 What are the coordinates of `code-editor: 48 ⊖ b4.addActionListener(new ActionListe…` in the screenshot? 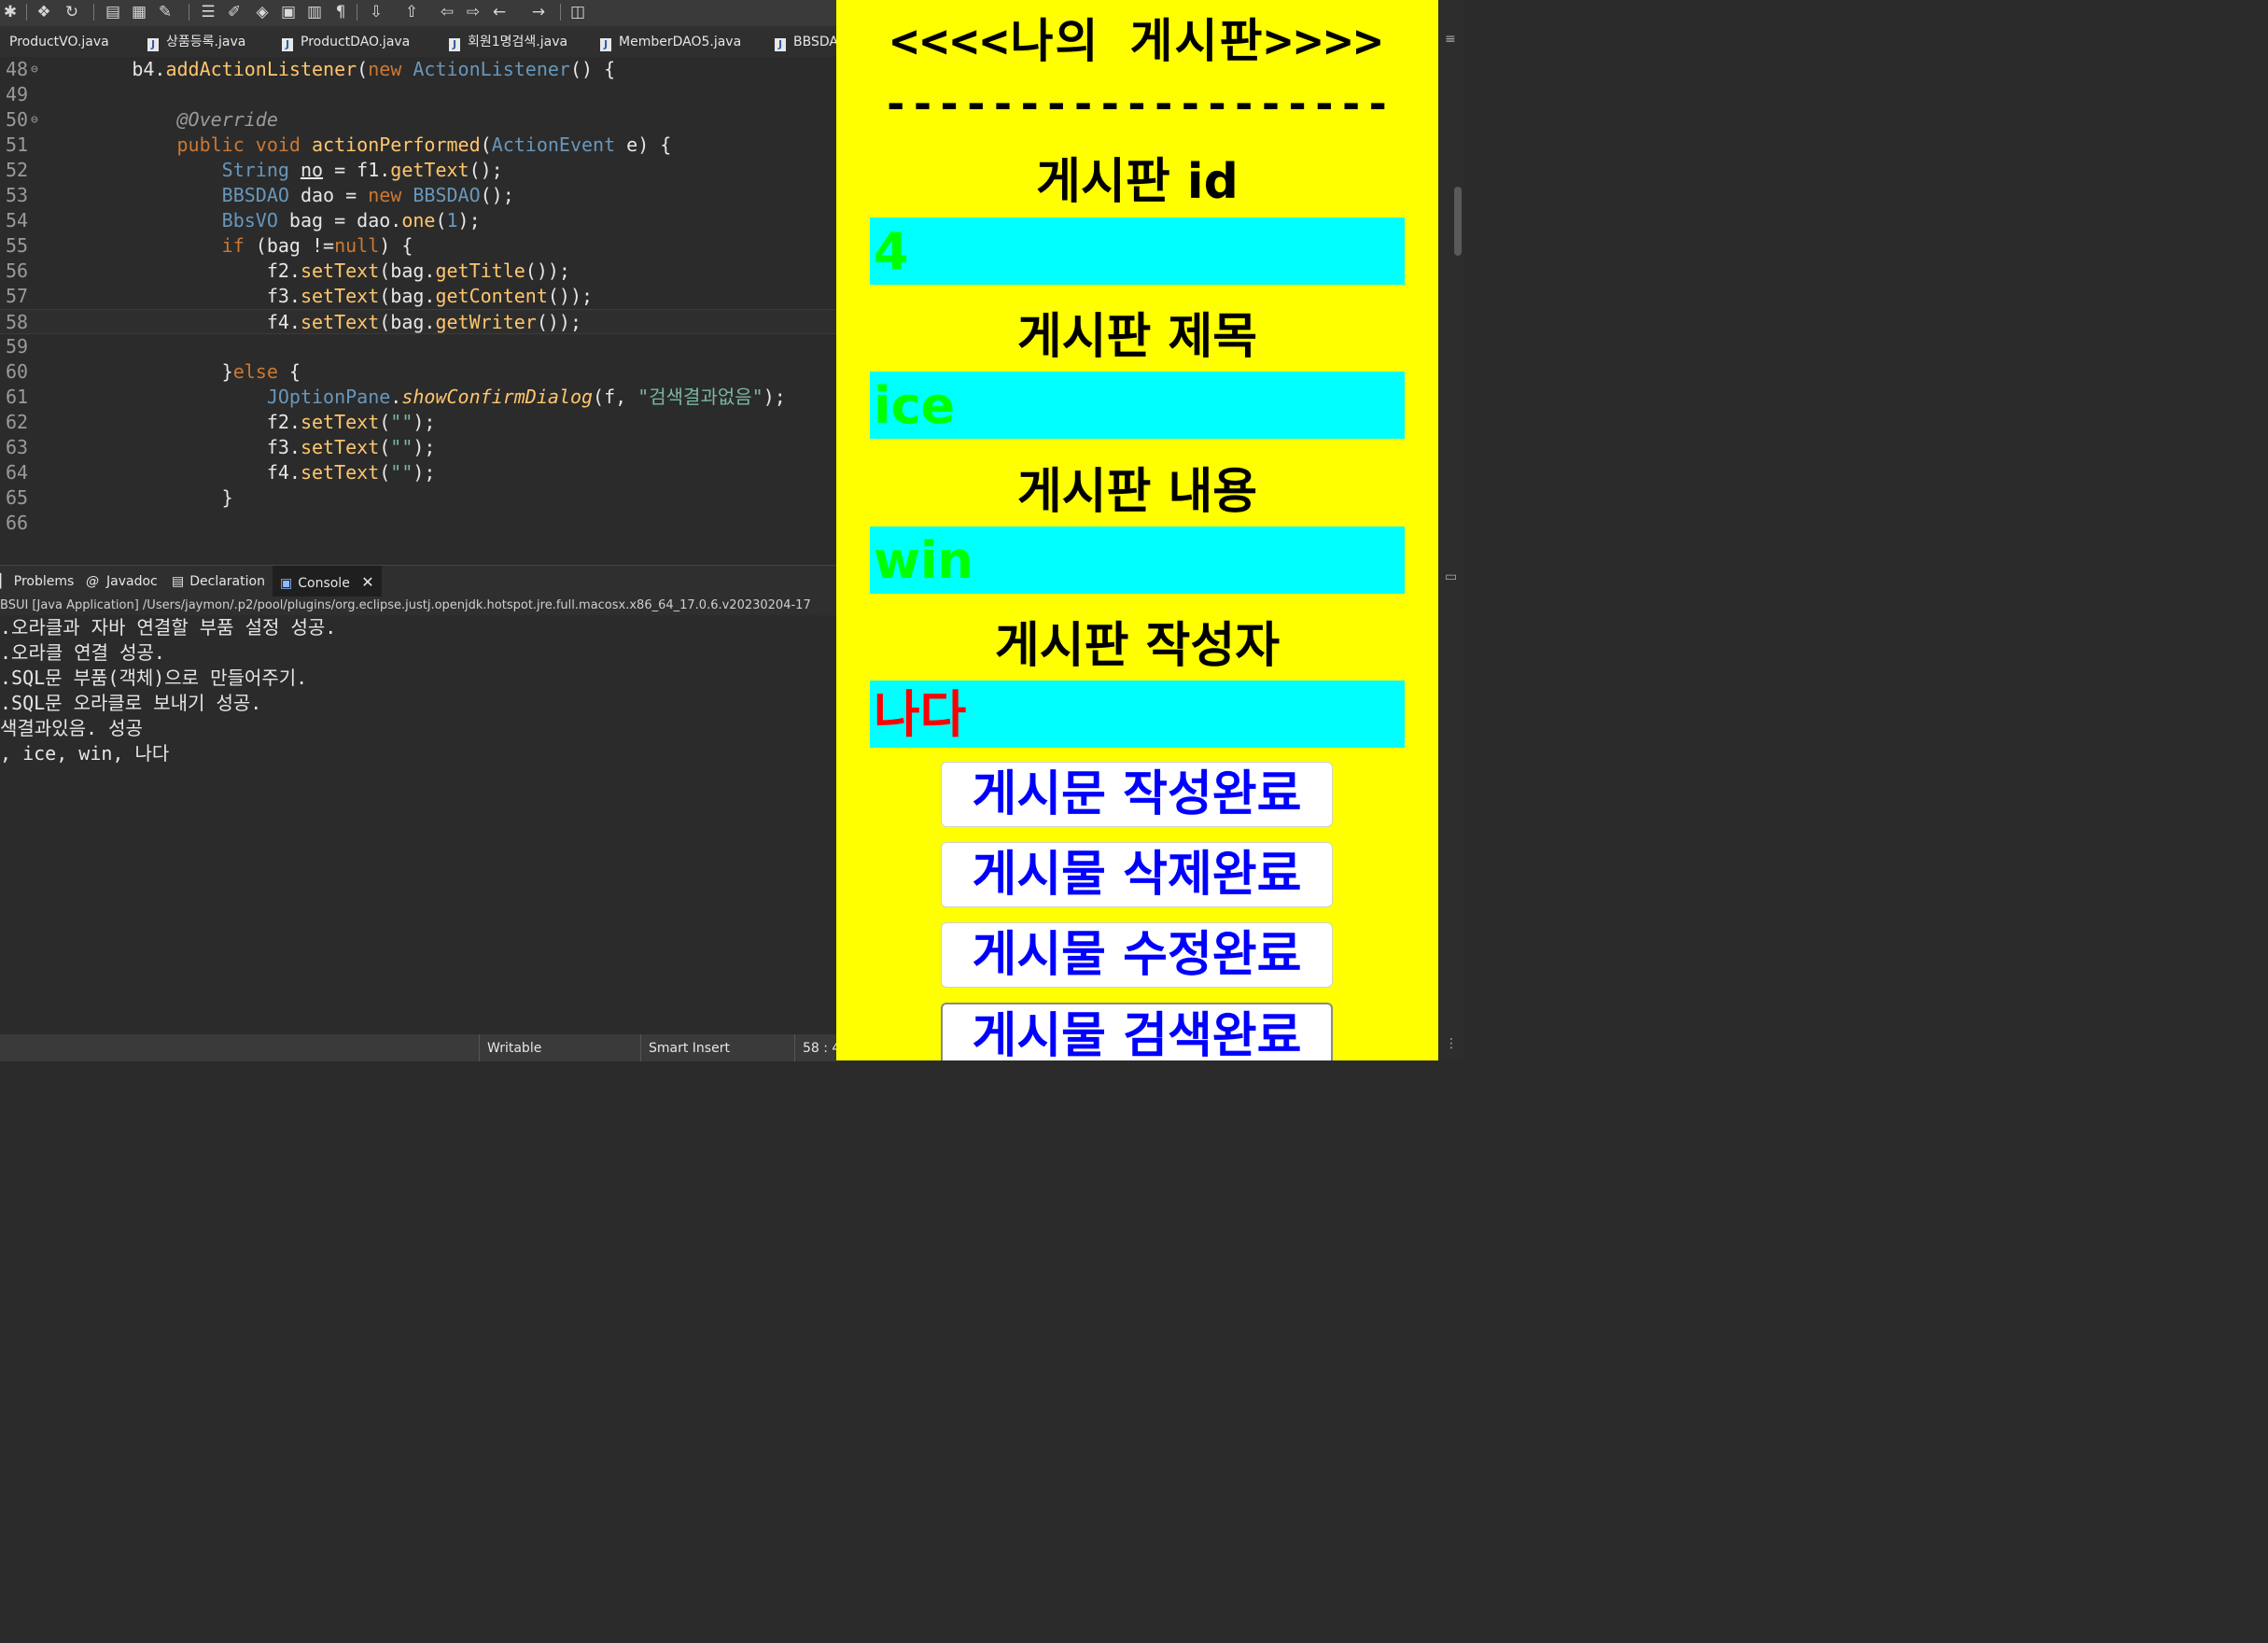 It's located at (418, 308).